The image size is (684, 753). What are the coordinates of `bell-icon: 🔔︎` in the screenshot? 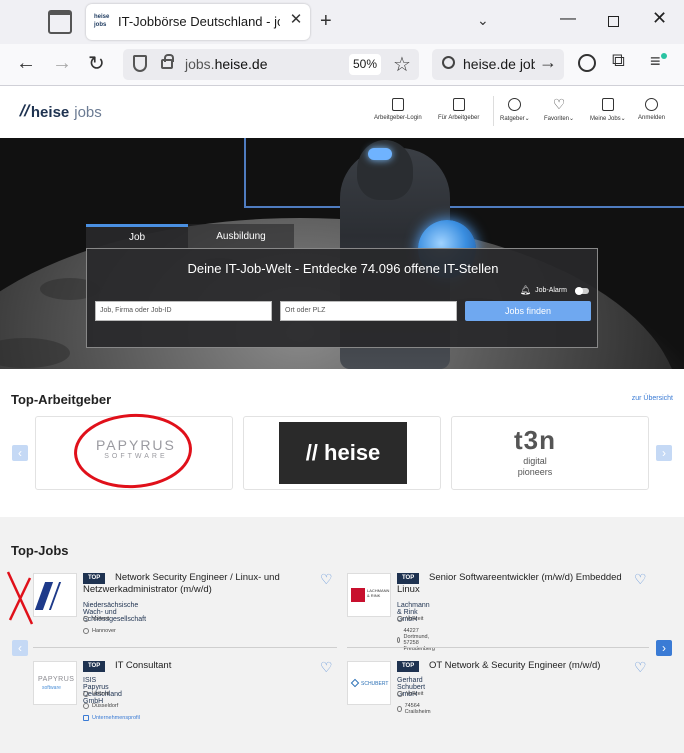 It's located at (525, 290).